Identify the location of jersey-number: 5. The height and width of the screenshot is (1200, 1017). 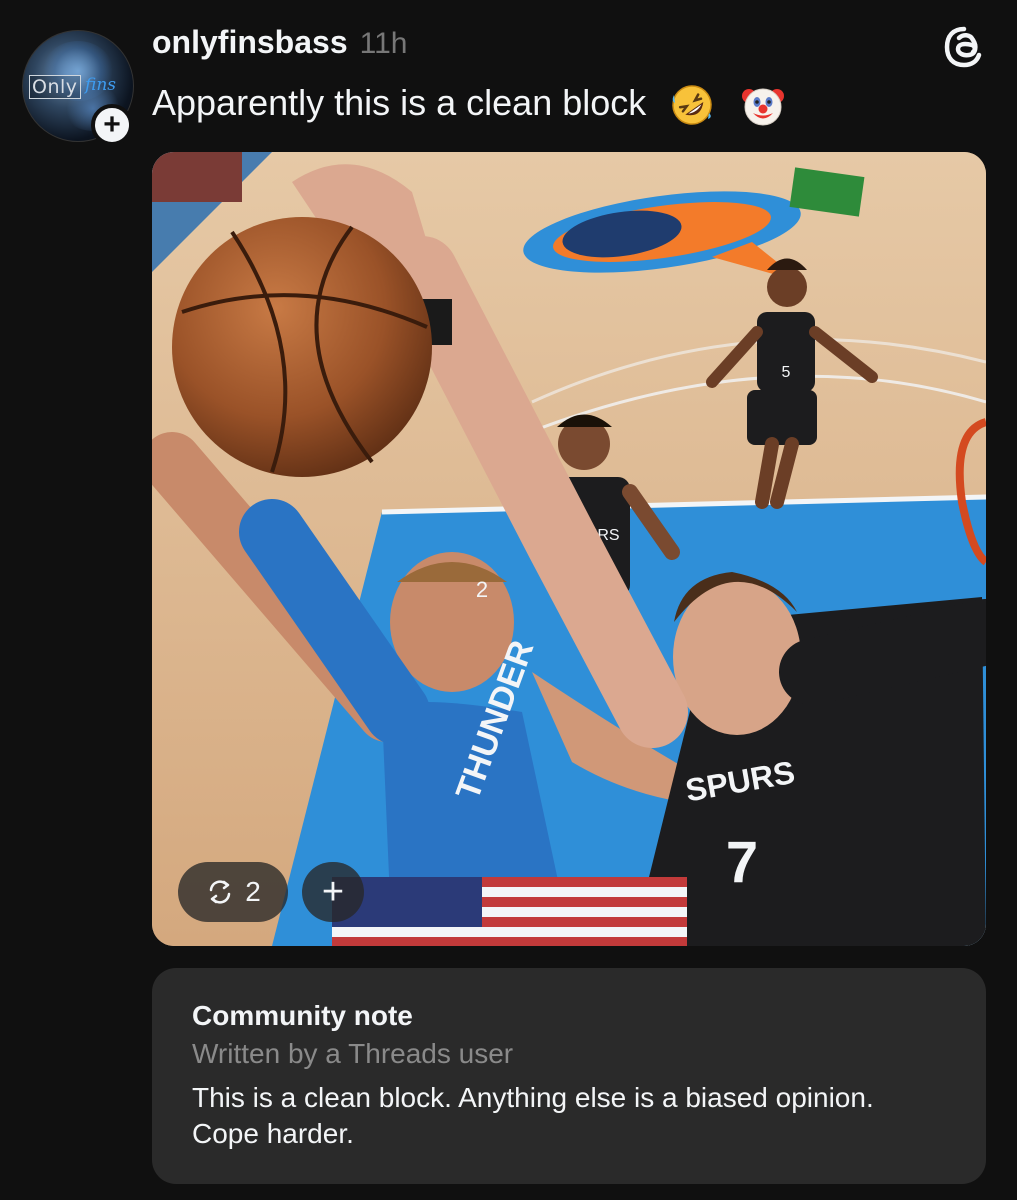
(786, 372).